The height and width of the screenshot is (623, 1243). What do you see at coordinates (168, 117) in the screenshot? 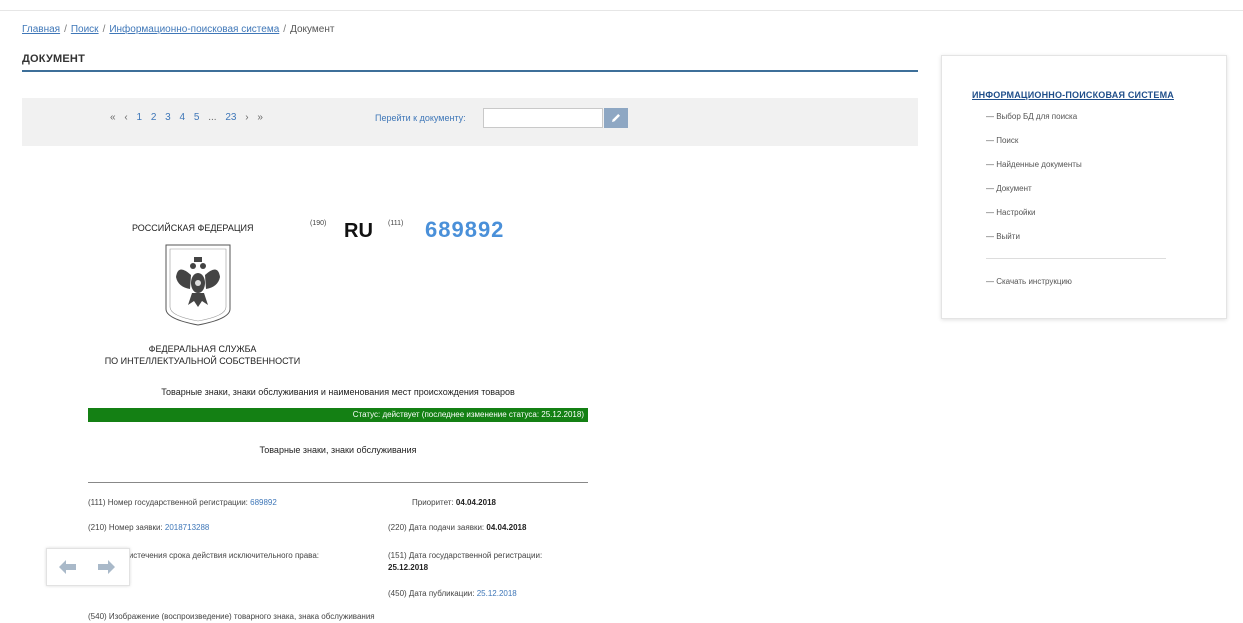
I see `pager-page-3: 3` at bounding box center [168, 117].